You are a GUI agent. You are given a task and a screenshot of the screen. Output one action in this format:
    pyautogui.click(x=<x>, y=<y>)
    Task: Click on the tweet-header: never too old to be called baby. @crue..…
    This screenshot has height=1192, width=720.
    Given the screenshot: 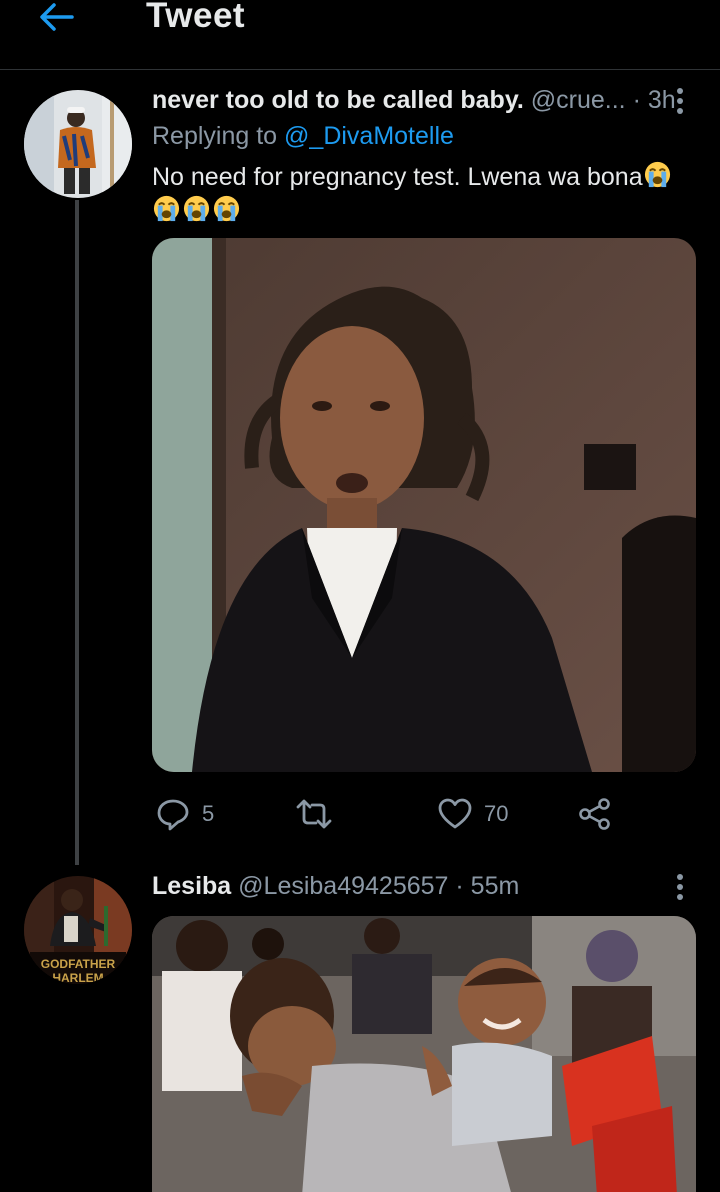 What is the action you would take?
    pyautogui.click(x=414, y=100)
    